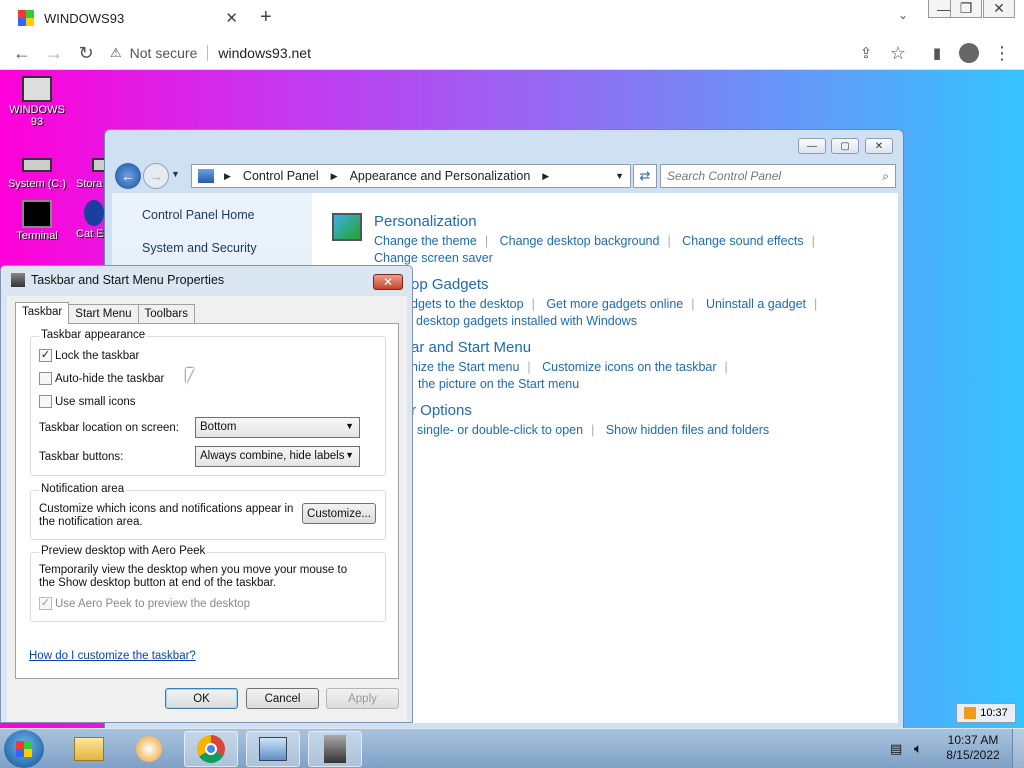 This screenshot has height=768, width=1024. Describe the element at coordinates (101, 378) in the screenshot. I see `autohide-taskbar-checkbox: Auto-hide the taskbar` at that location.